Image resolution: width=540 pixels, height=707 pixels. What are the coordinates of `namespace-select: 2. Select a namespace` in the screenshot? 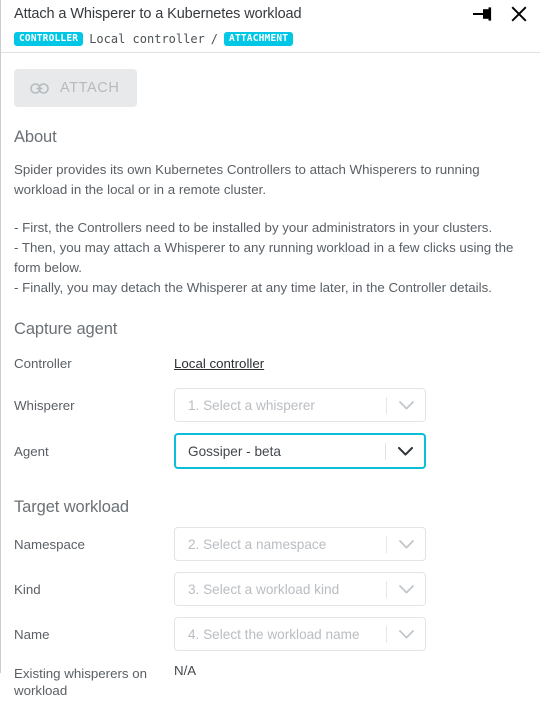 It's located at (300, 544).